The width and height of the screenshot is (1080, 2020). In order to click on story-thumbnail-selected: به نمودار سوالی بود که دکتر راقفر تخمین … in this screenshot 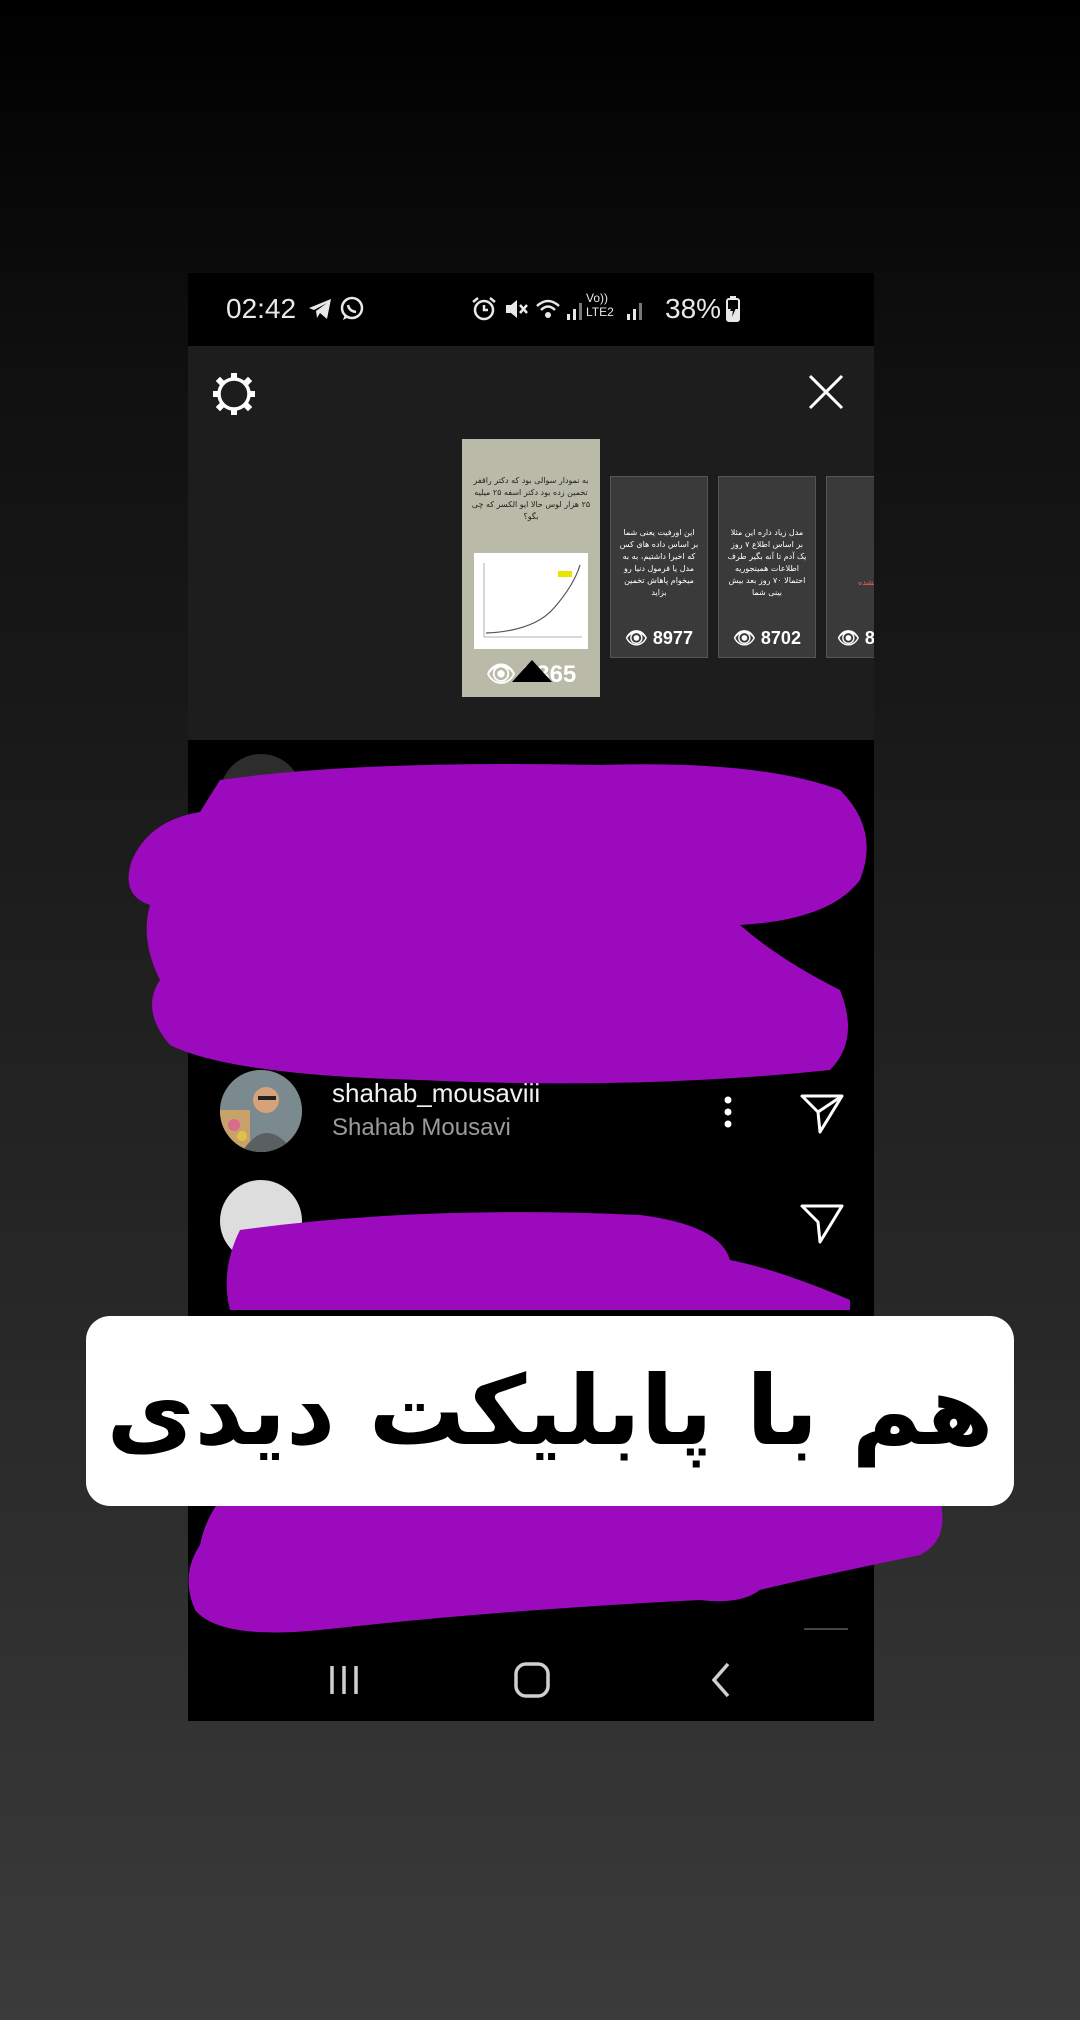, I will do `click(531, 568)`.